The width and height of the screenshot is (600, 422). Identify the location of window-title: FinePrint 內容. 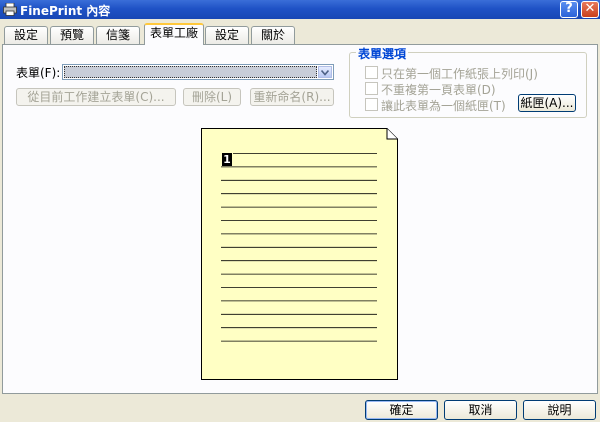
(65, 11).